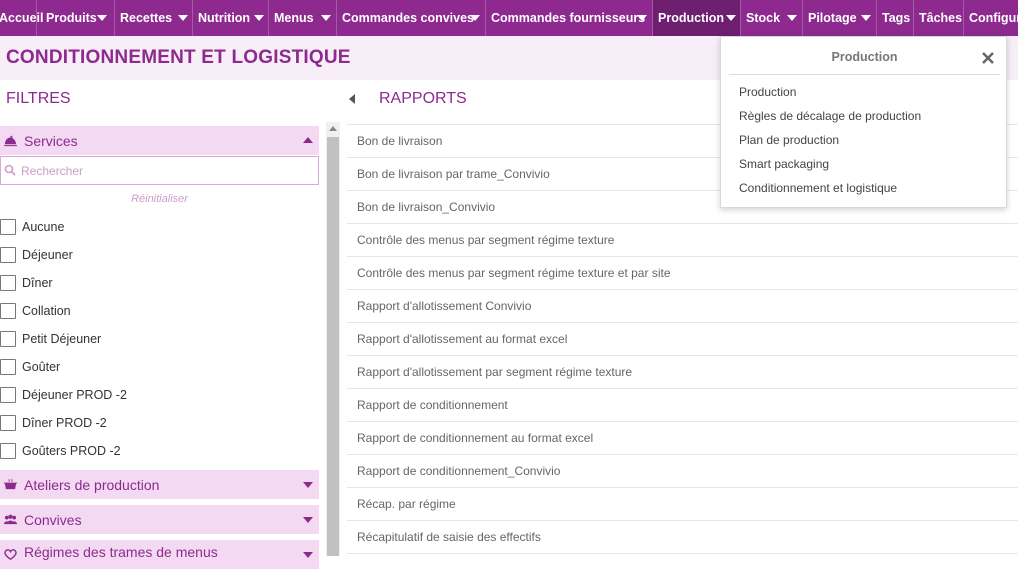  I want to click on option-collation: Collation, so click(35, 311).